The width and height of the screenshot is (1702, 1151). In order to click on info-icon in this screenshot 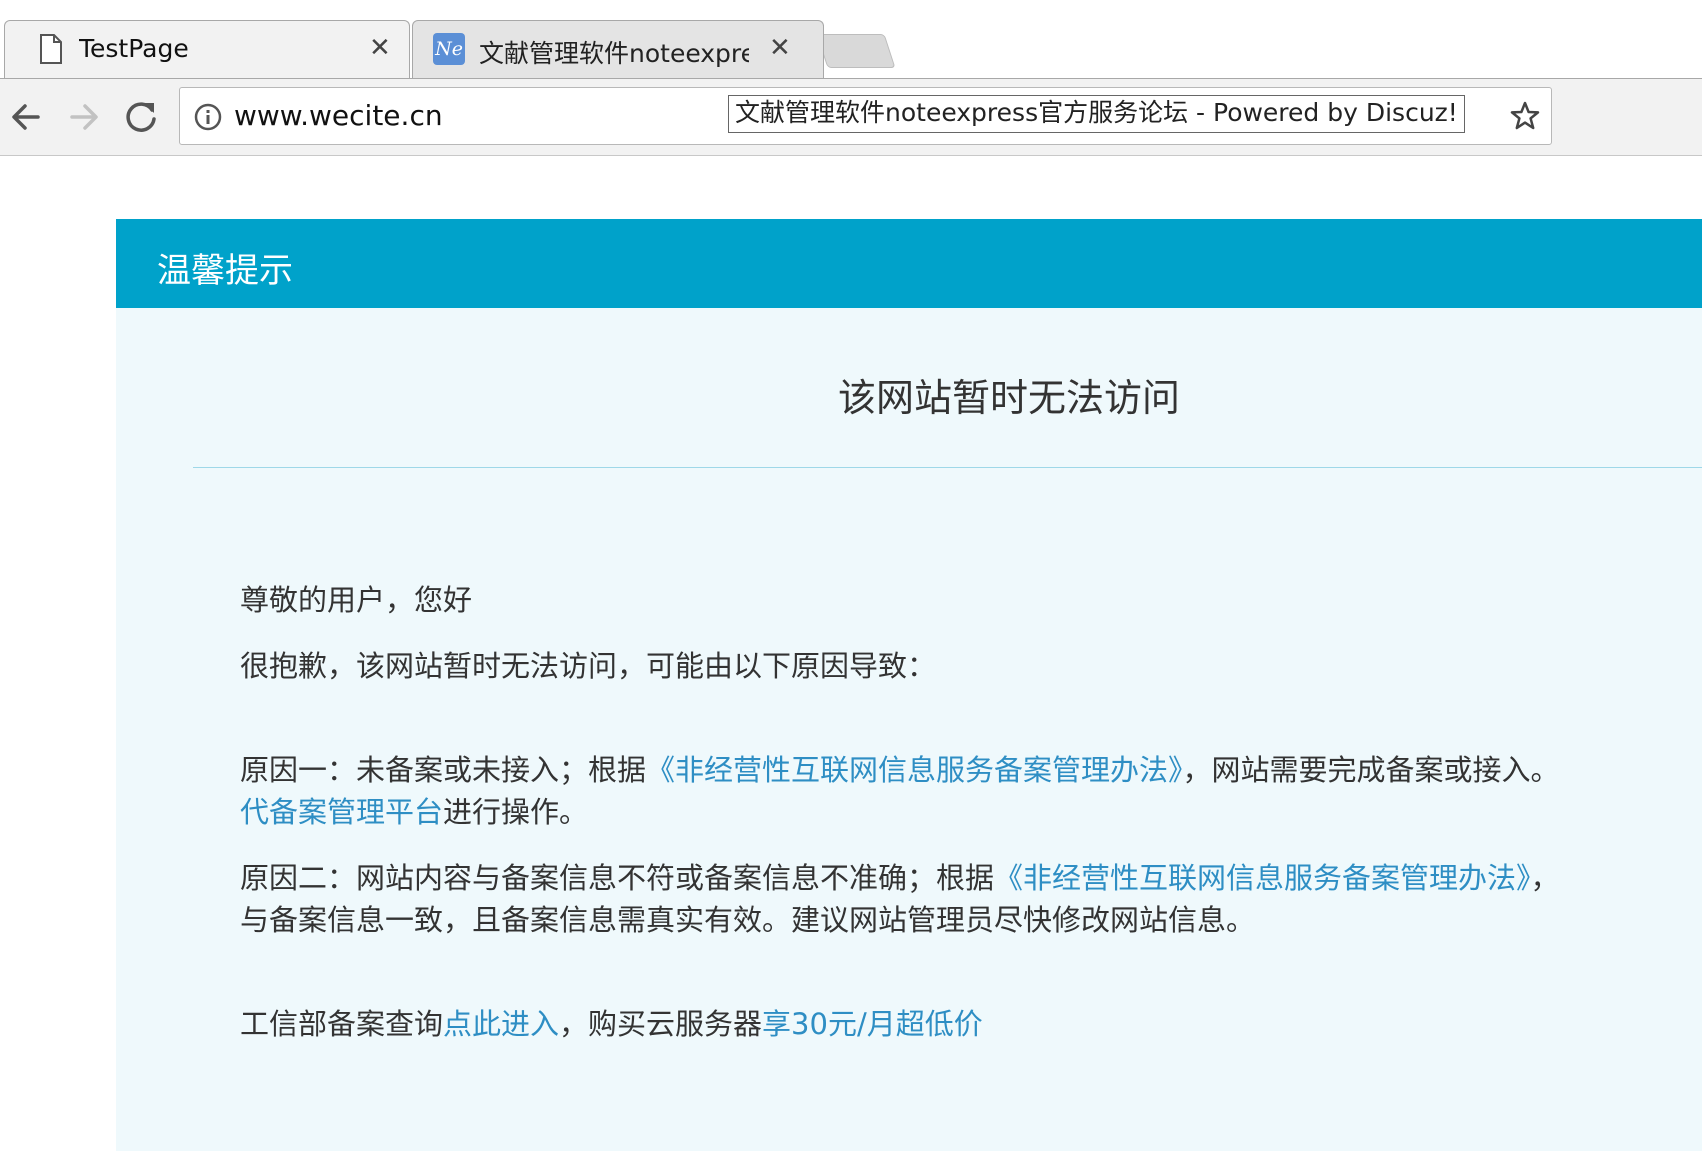, I will do `click(208, 117)`.